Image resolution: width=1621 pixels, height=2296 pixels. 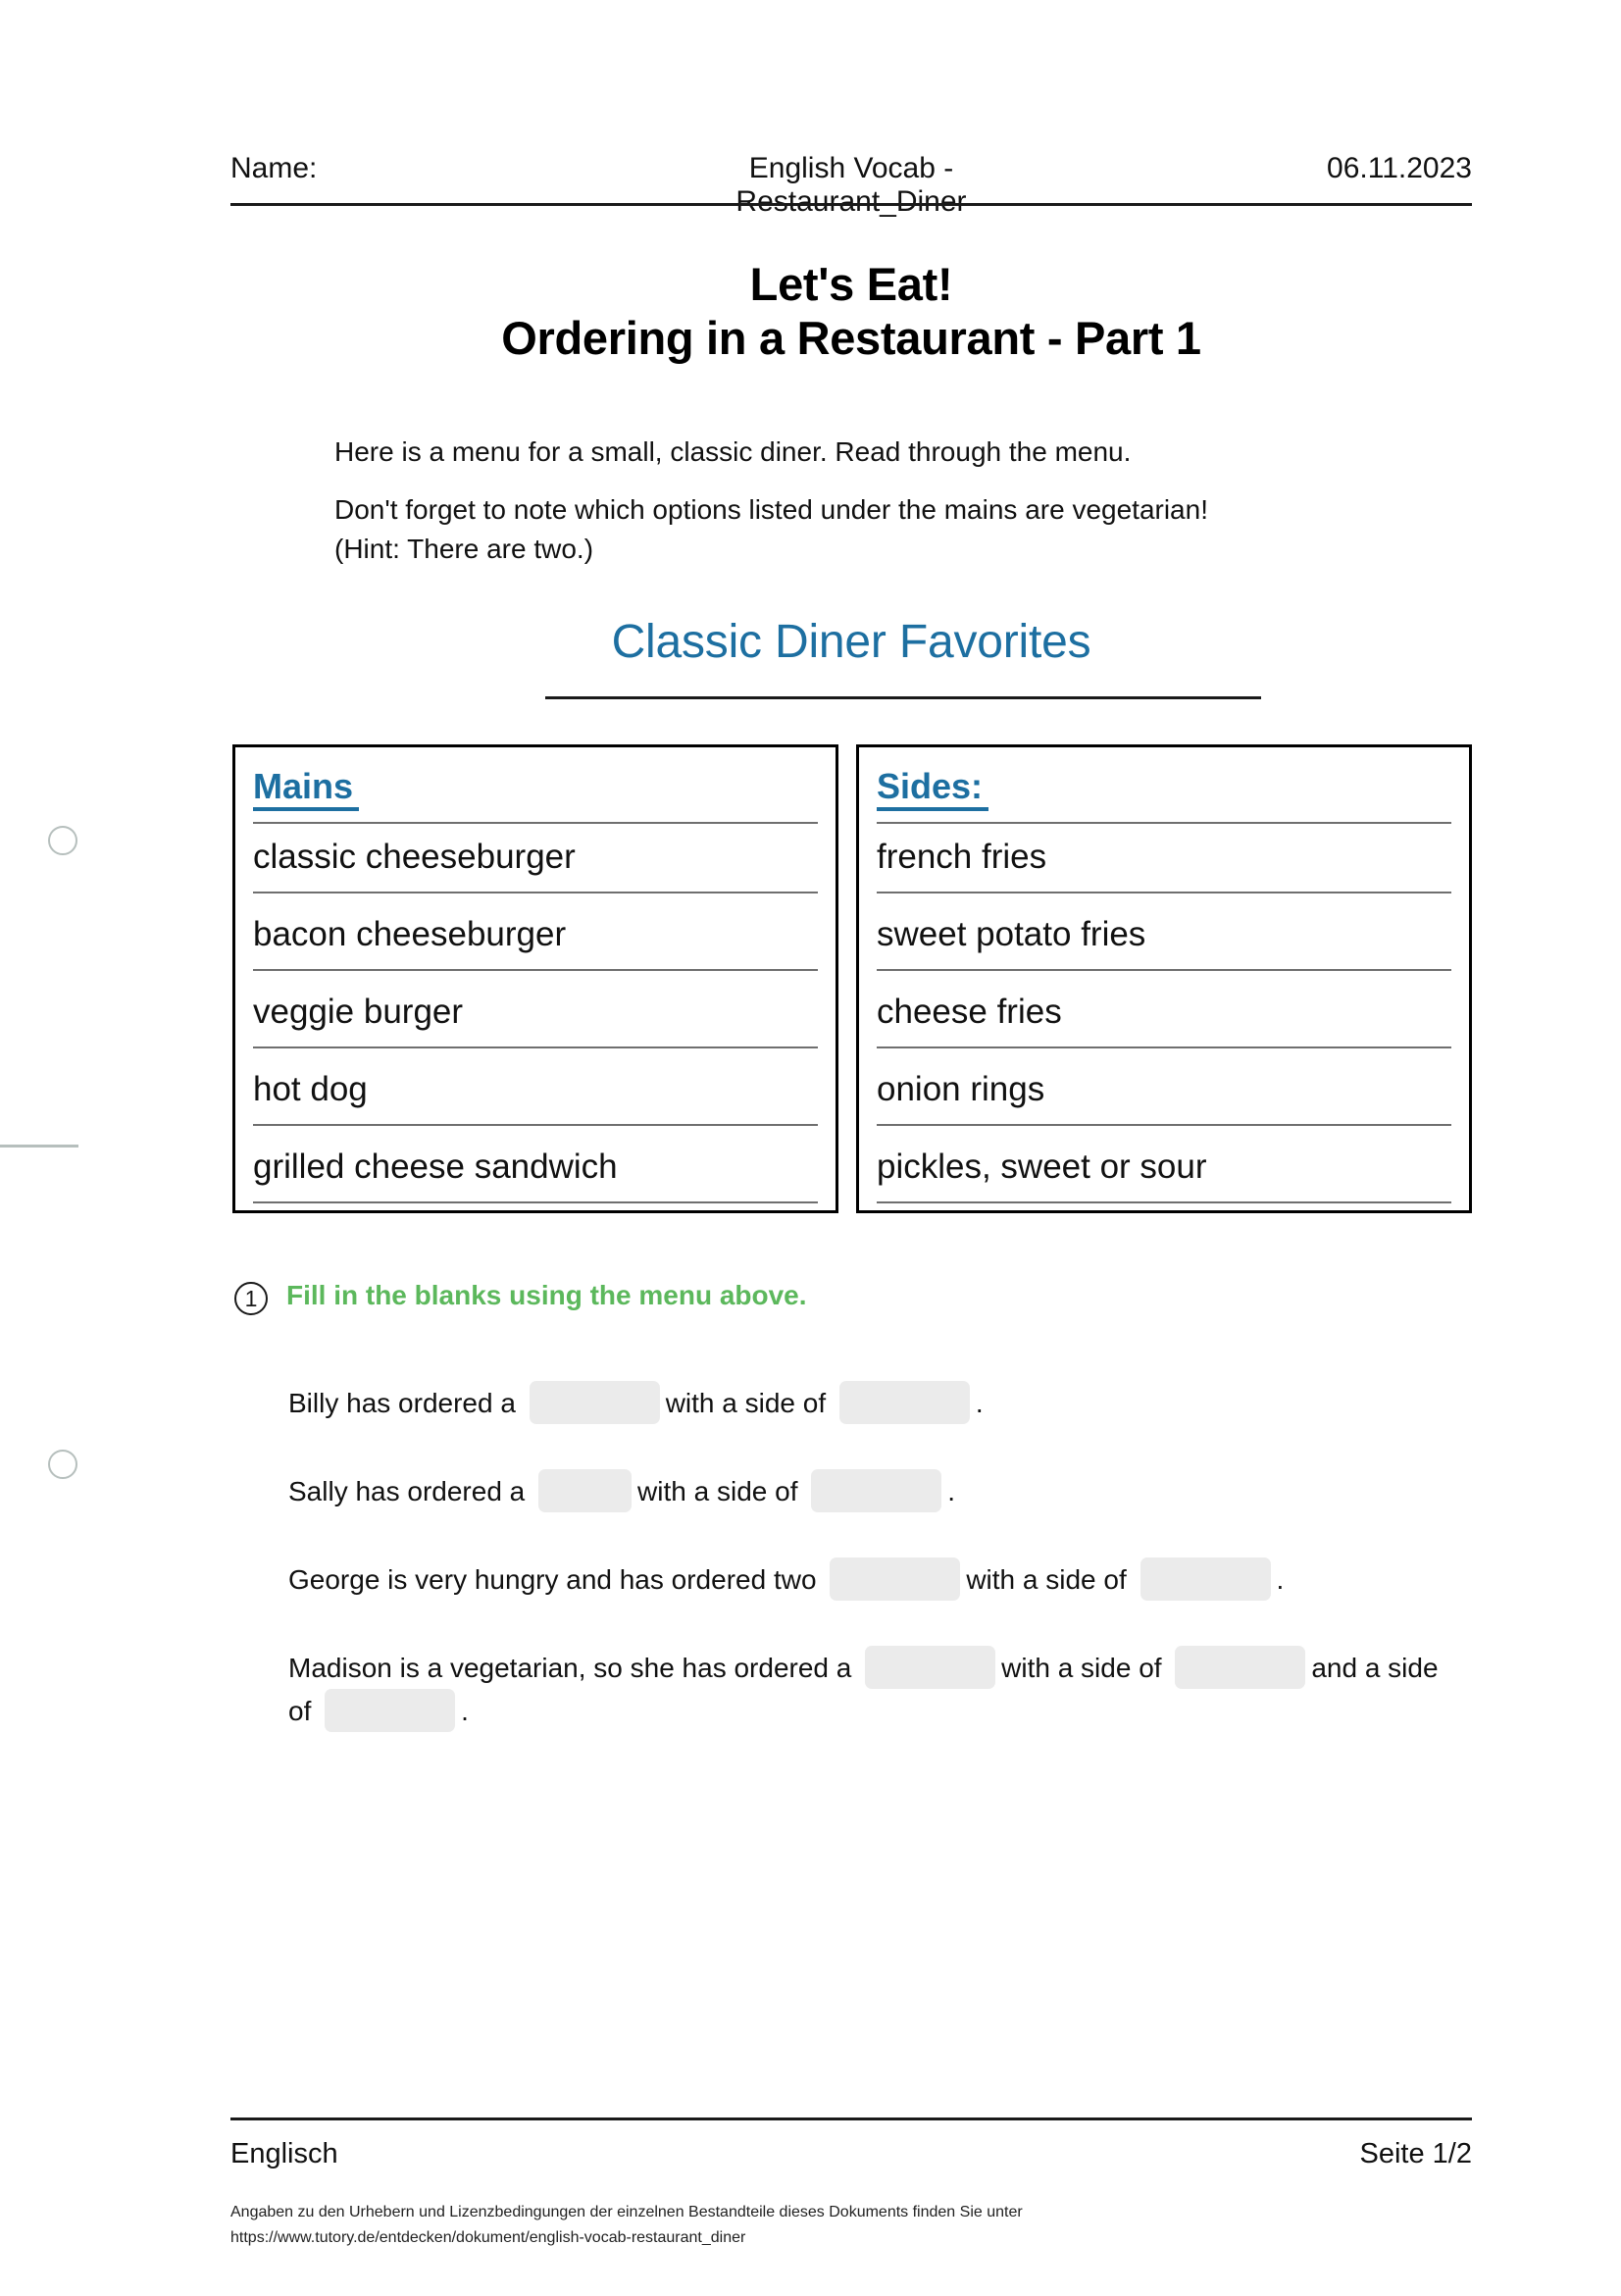 I want to click on title-line-1: Let's Eat!, so click(x=851, y=284).